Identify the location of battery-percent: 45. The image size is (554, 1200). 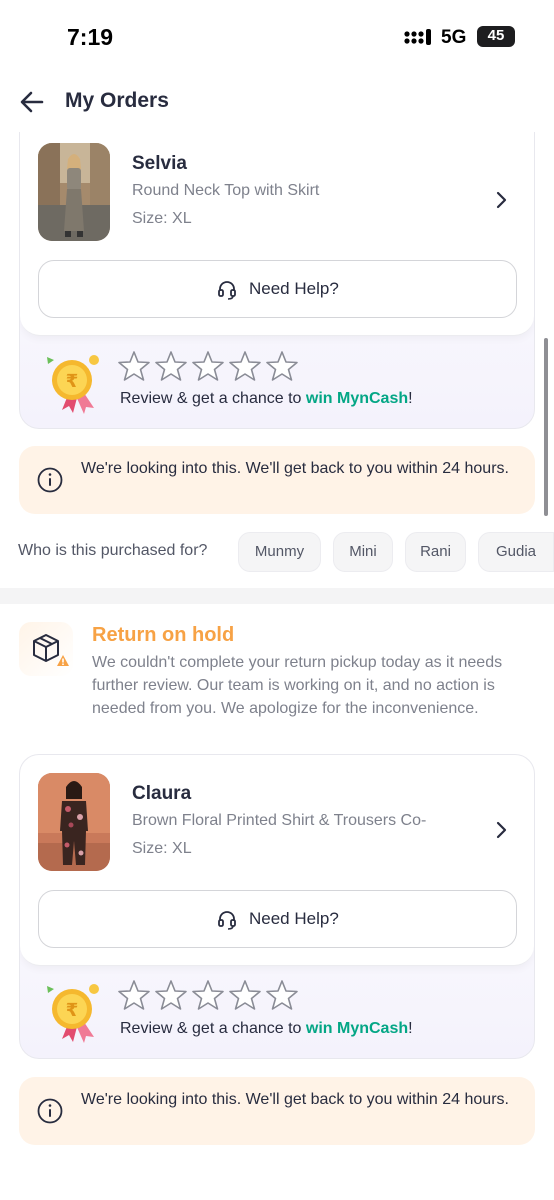
(496, 35).